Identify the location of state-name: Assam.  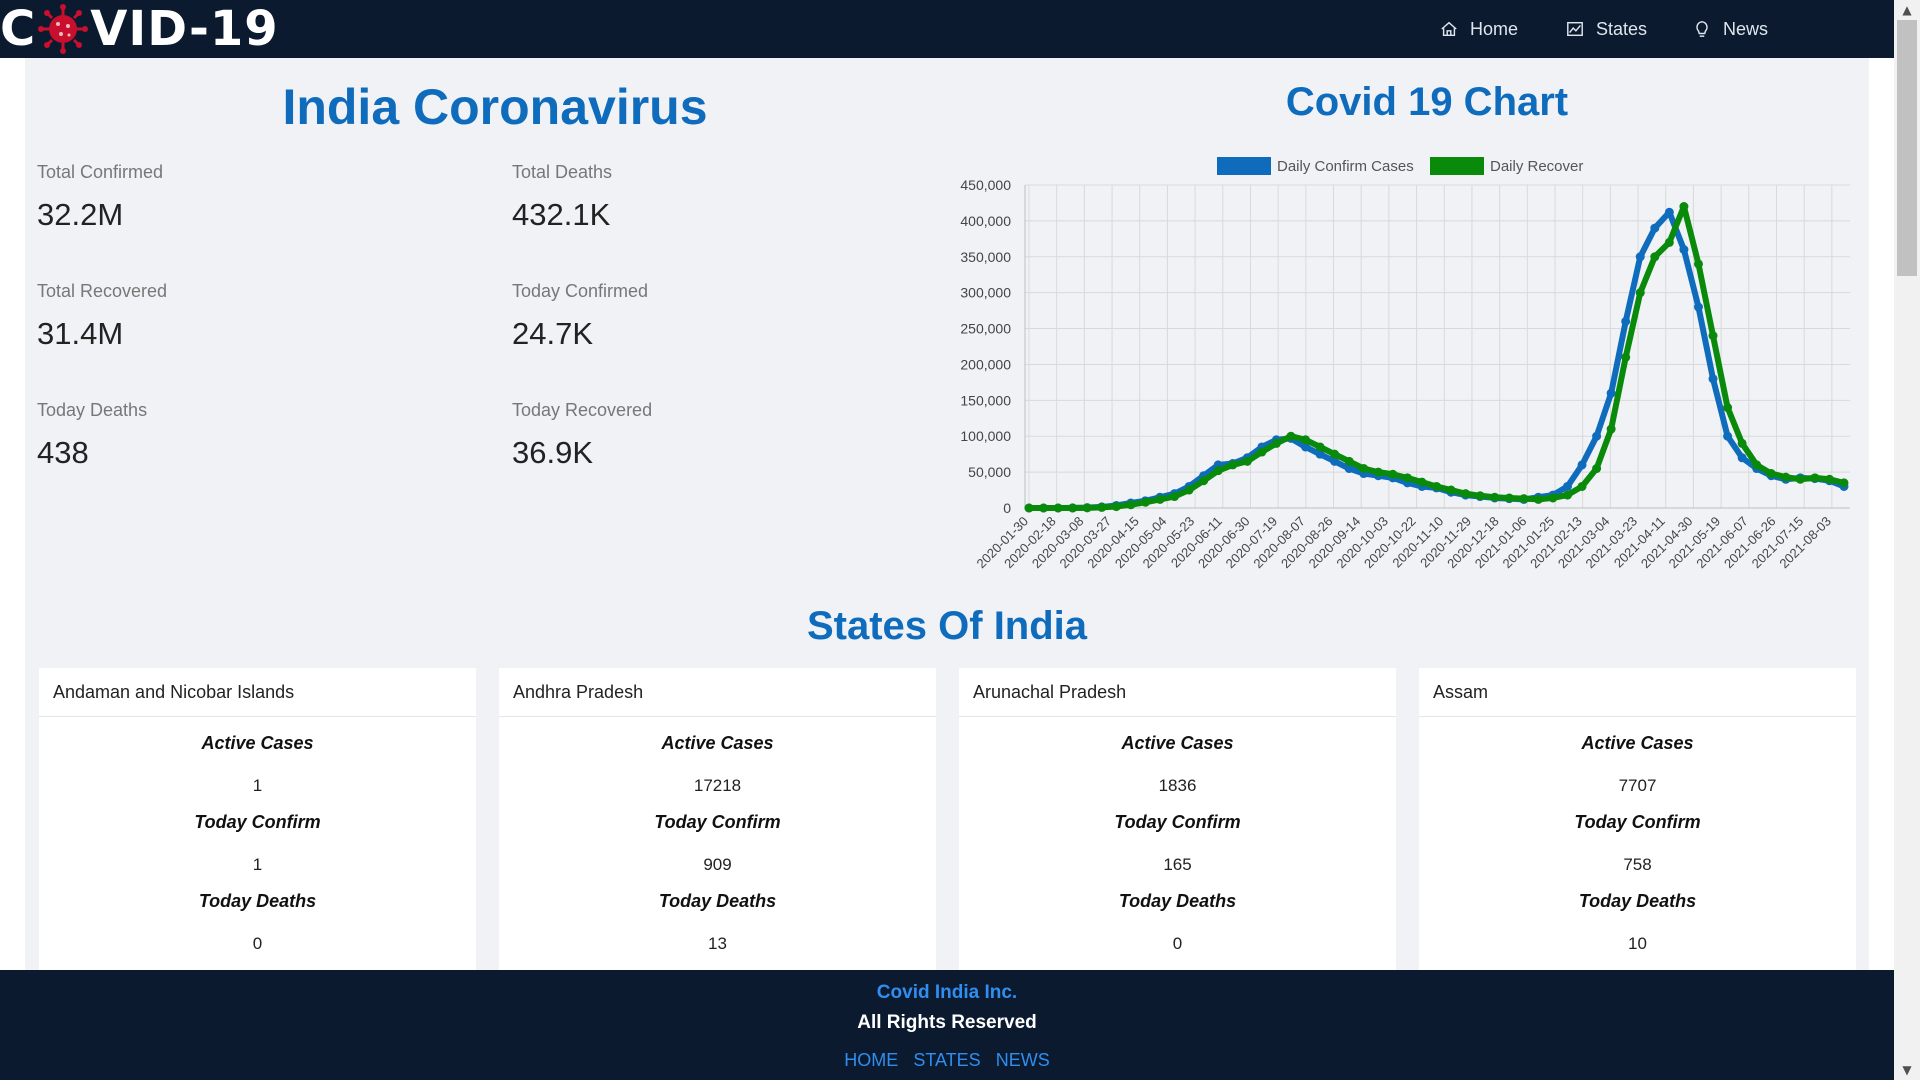
(1637, 692).